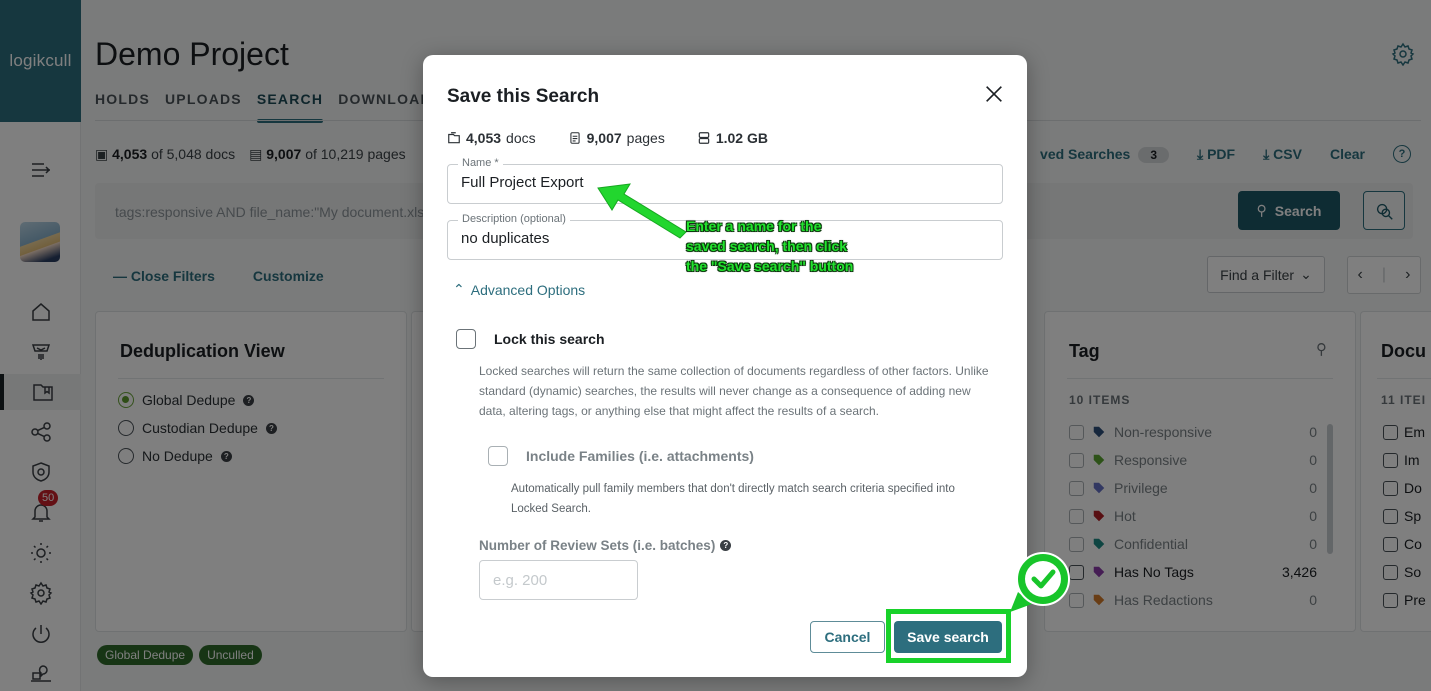 The height and width of the screenshot is (691, 1431). I want to click on chevron-up-icon: ⌃, so click(459, 289).